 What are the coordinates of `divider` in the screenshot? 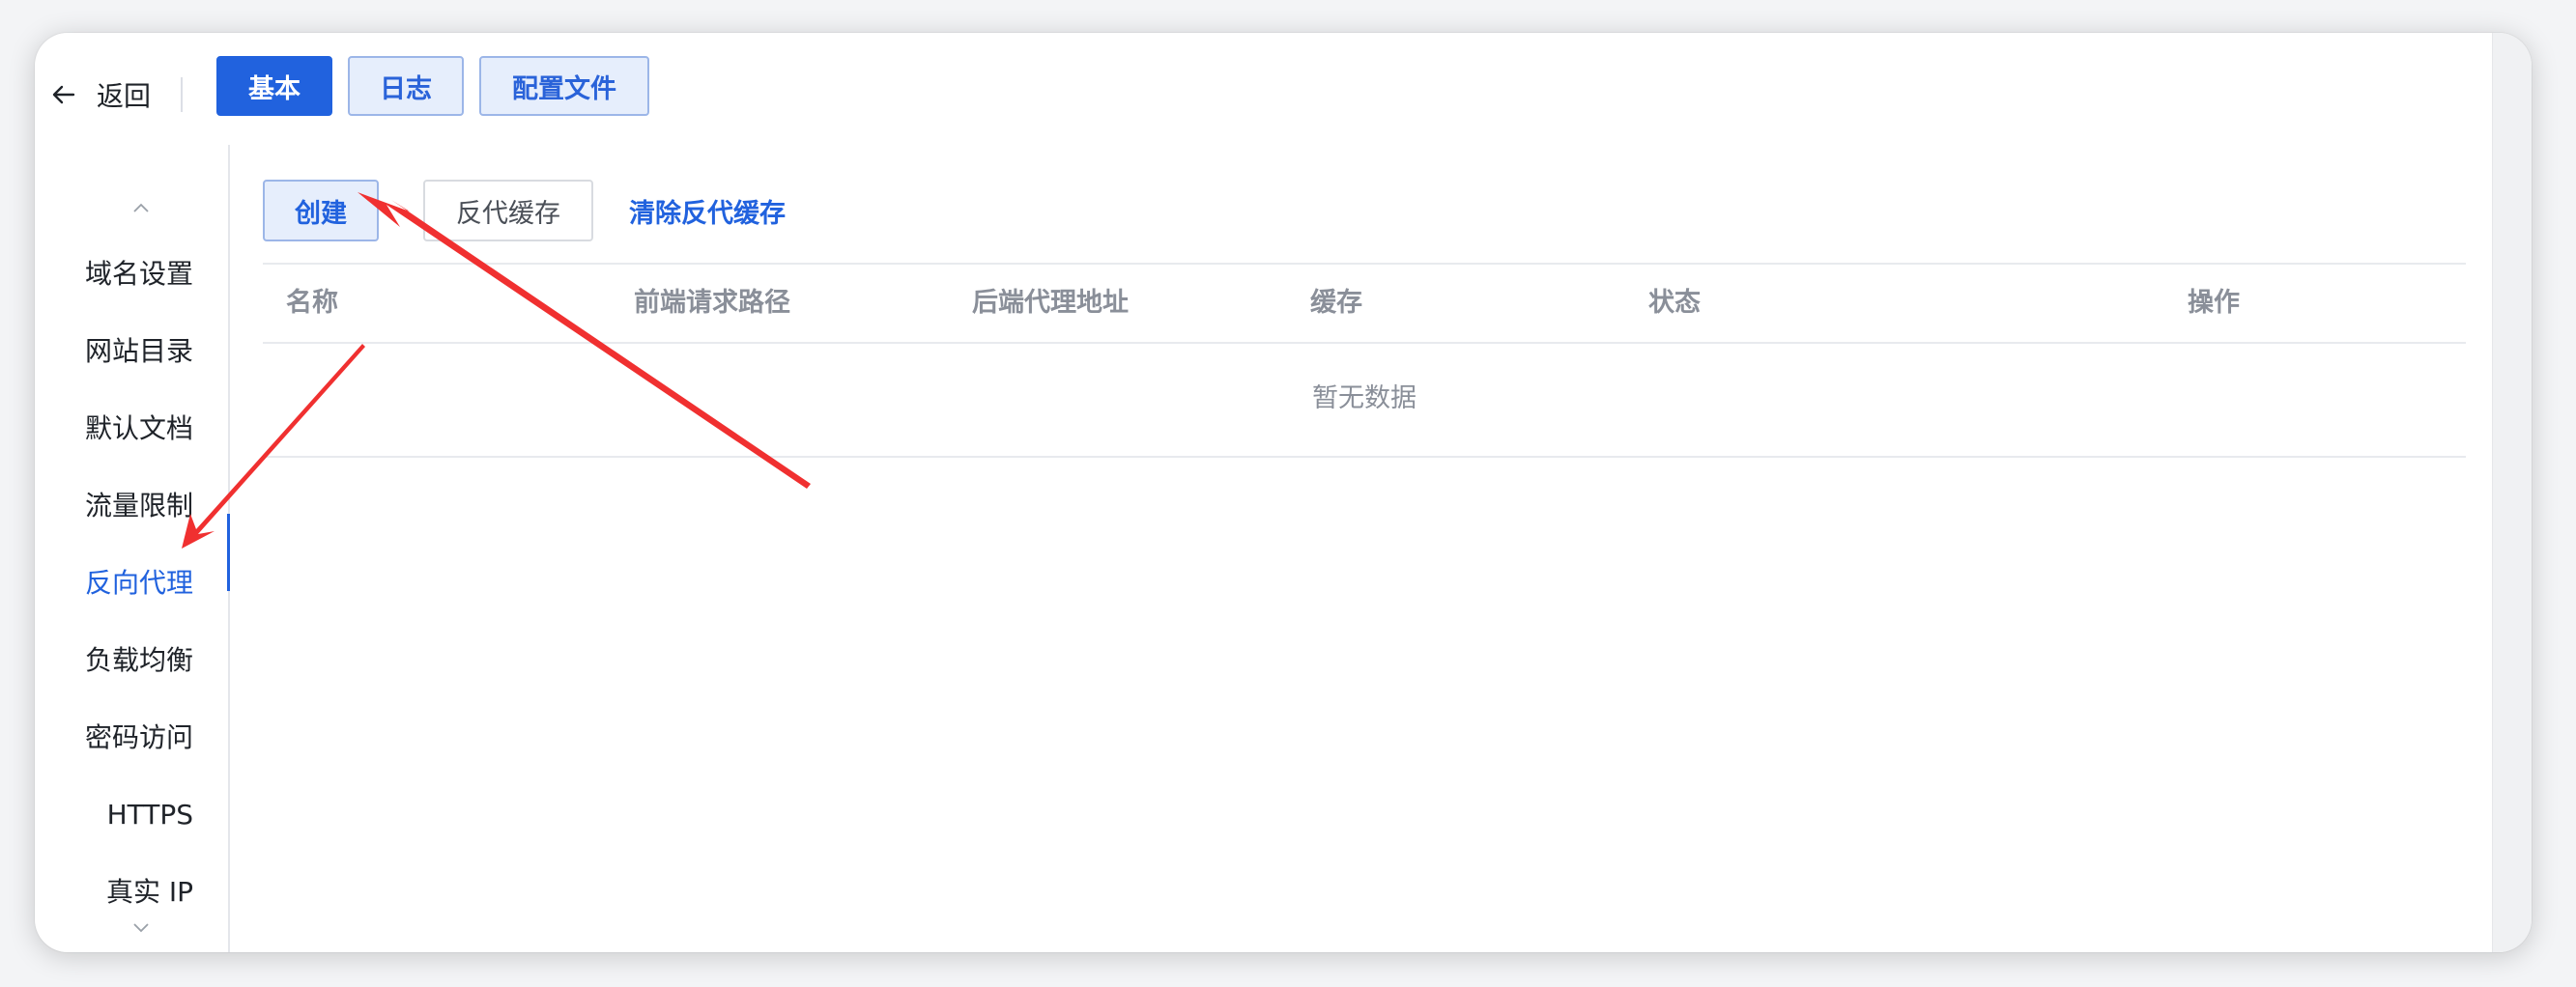 It's located at (182, 94).